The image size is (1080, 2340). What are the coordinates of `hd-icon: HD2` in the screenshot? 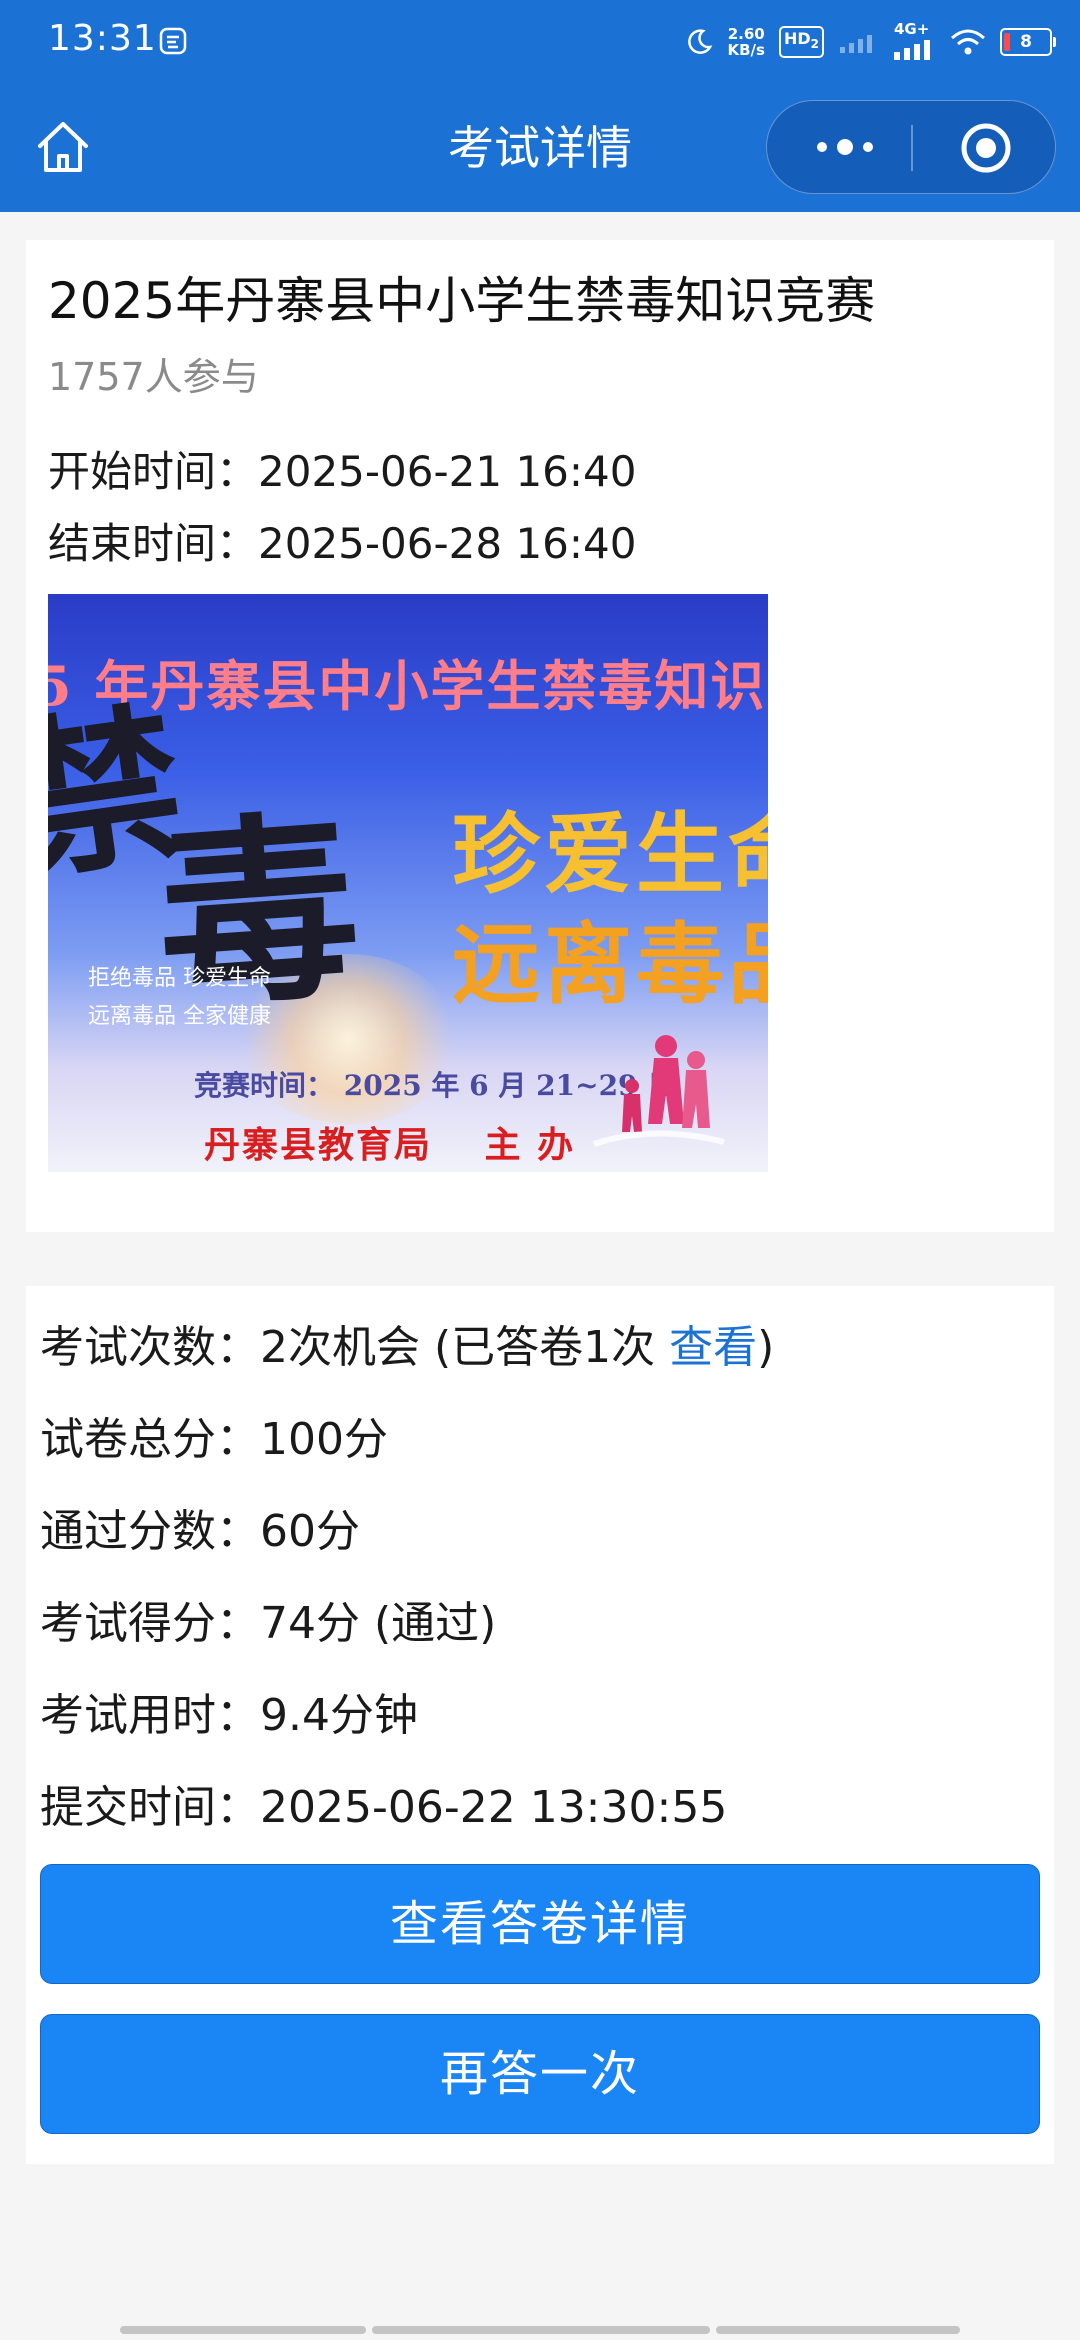 It's located at (801, 42).